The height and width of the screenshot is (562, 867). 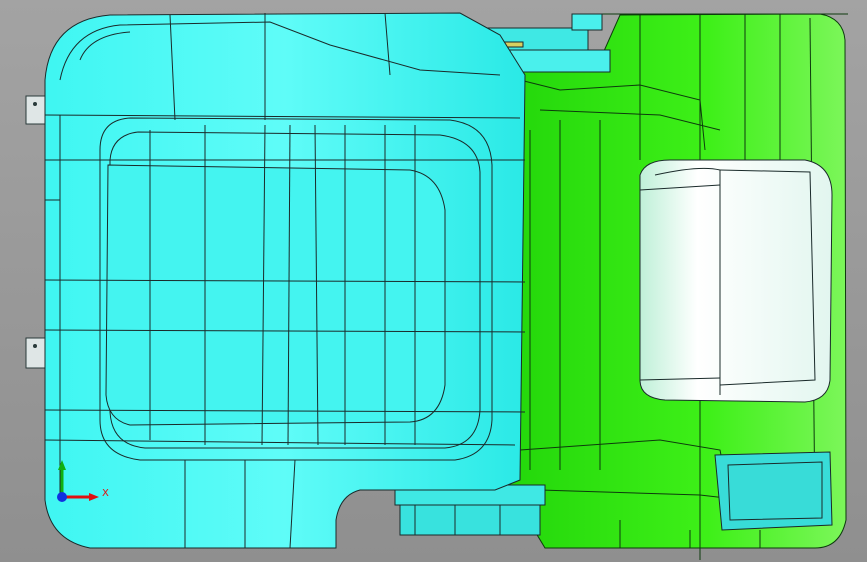 What do you see at coordinates (736, 281) in the screenshot?
I see `back-pad` at bounding box center [736, 281].